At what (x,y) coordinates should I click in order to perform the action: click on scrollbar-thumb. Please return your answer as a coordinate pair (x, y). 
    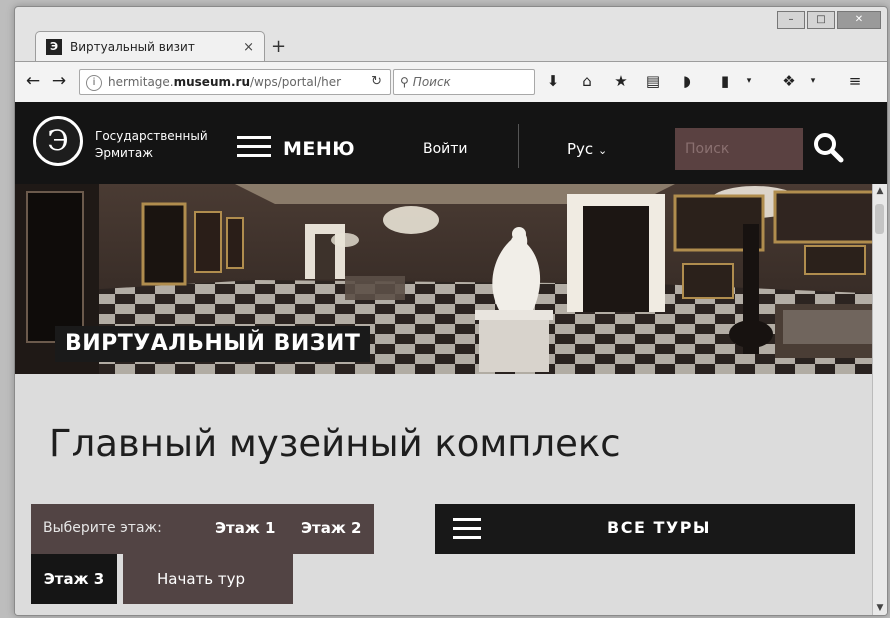
    Looking at the image, I should click on (879, 219).